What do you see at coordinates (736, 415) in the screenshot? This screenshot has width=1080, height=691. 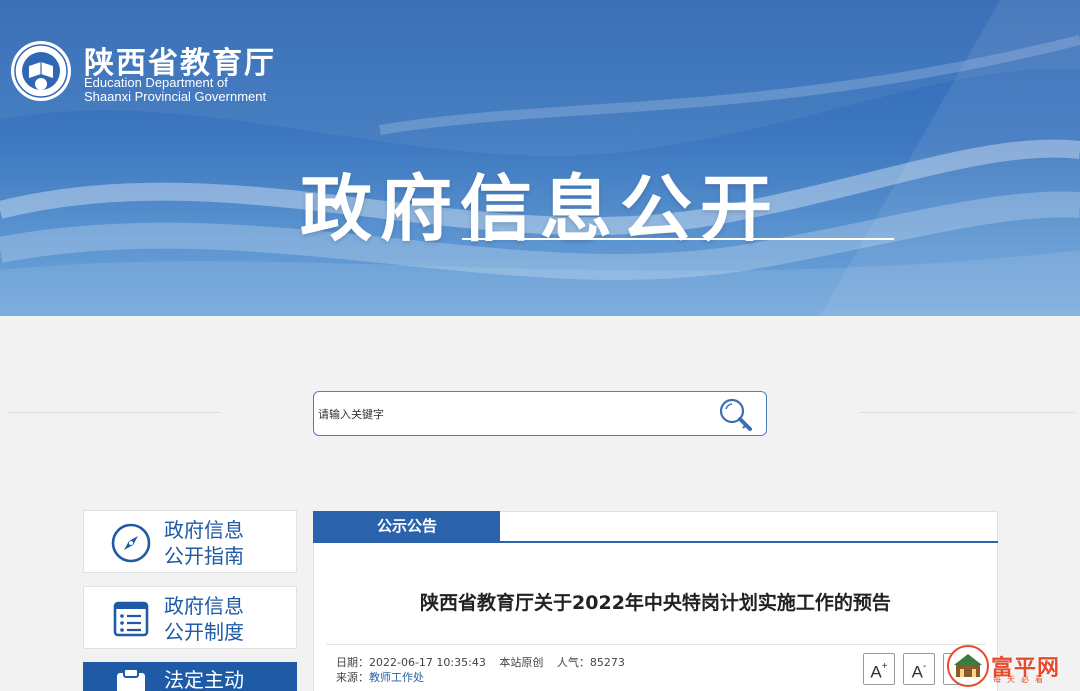 I see `search-icon` at bounding box center [736, 415].